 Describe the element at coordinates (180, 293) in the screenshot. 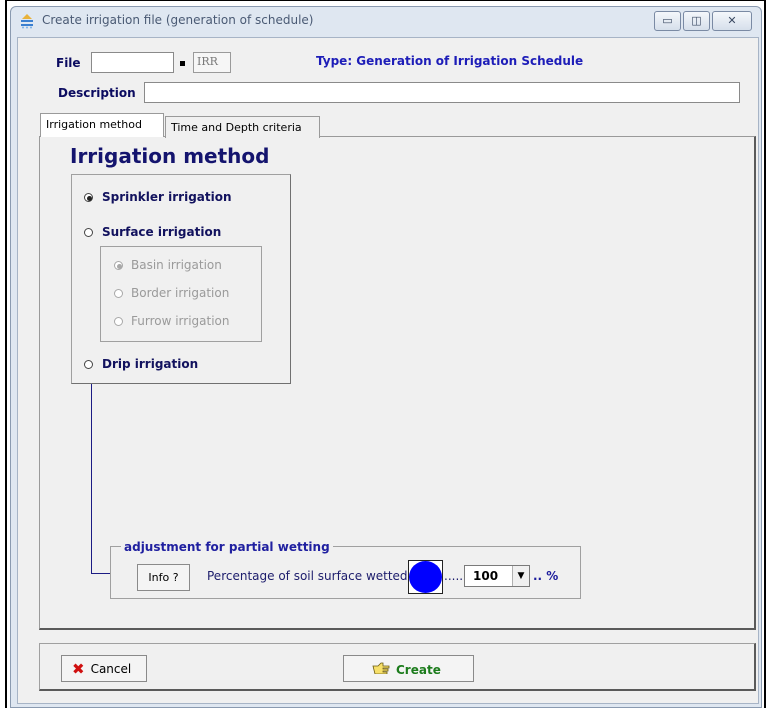

I see `border-label: Border irrigation` at that location.